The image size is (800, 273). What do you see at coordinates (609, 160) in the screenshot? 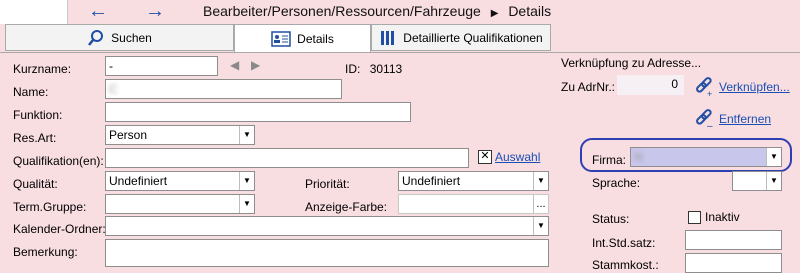
I see `firma-label: Firma:` at bounding box center [609, 160].